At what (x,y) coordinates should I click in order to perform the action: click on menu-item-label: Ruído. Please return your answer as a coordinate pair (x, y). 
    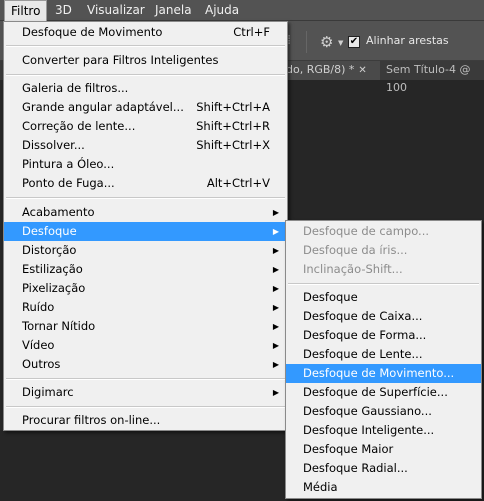
    Looking at the image, I should click on (38, 307).